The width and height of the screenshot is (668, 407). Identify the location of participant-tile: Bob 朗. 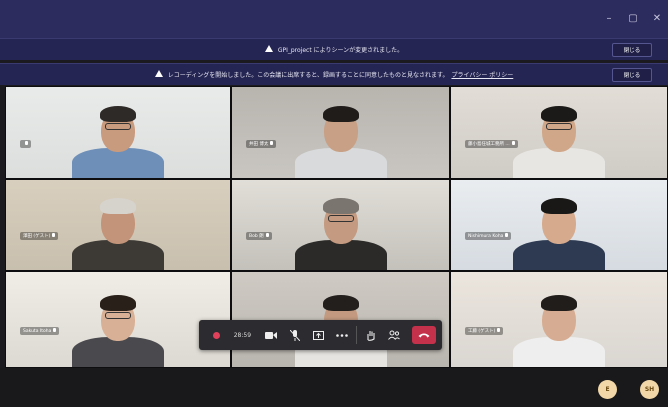
(340, 225).